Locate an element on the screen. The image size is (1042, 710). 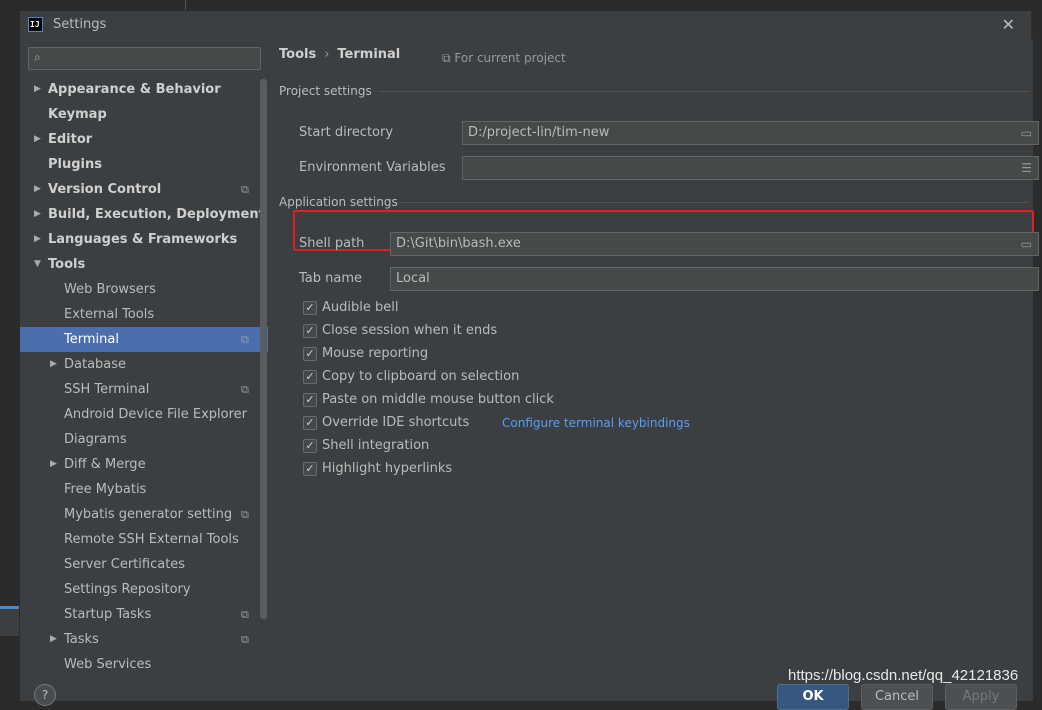
sidebar-item: Settings Repository is located at coordinates (144, 589).